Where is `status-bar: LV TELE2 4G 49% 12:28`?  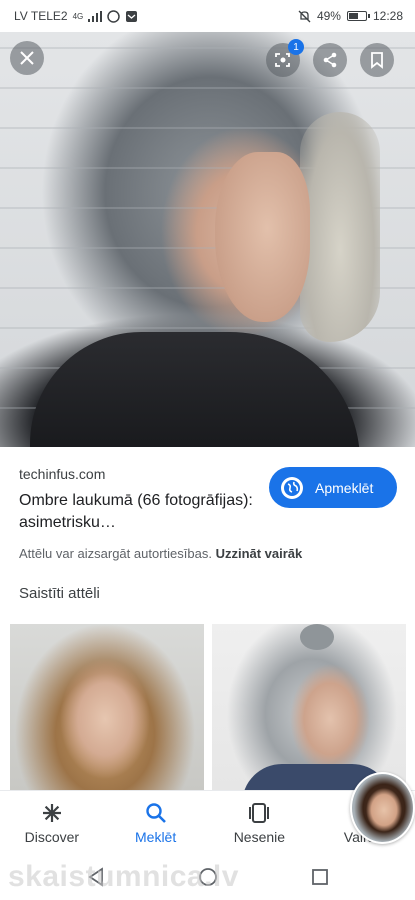
status-bar: LV TELE2 4G 49% 12:28 is located at coordinates (207, 16).